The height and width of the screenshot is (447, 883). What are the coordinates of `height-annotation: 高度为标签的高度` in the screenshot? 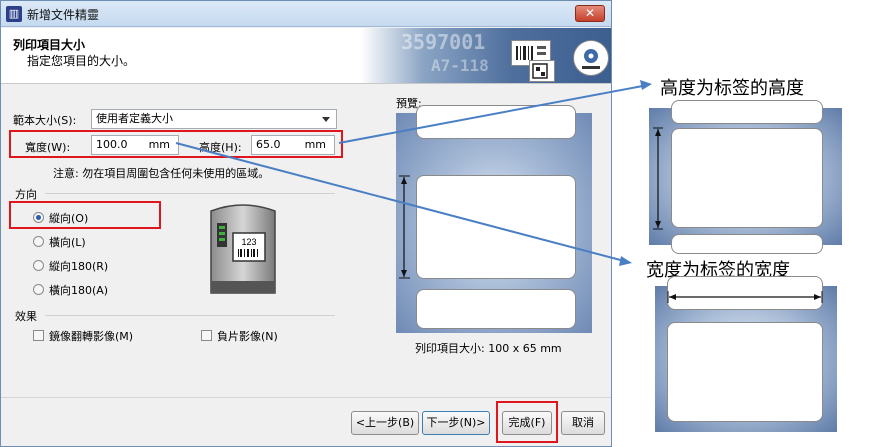 It's located at (732, 88).